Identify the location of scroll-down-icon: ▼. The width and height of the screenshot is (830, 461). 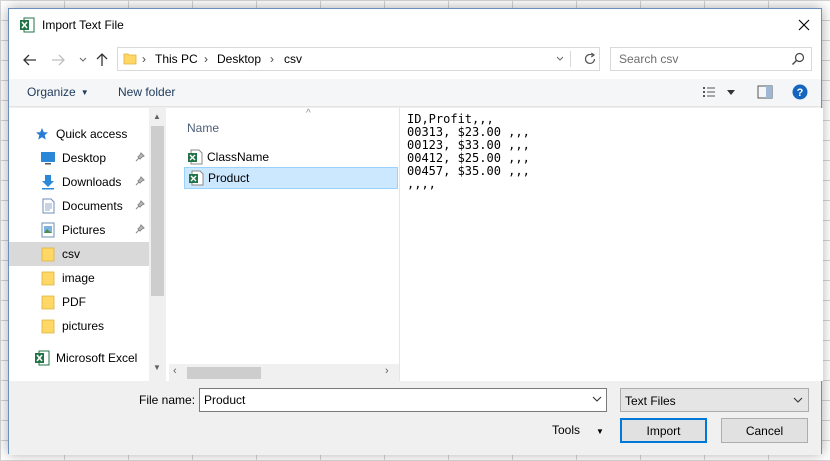
(157, 367).